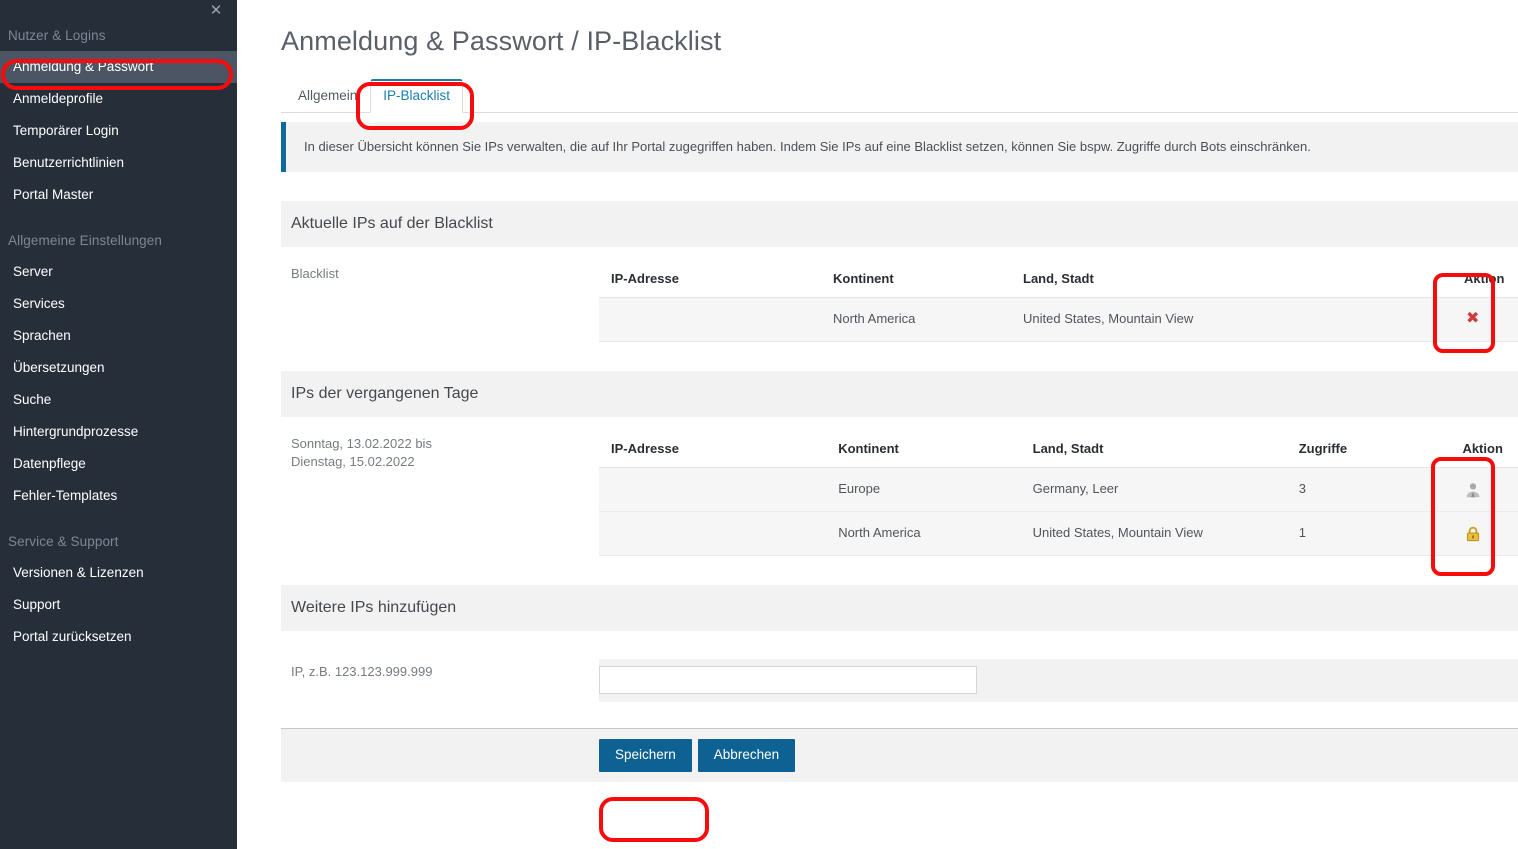  Describe the element at coordinates (899, 755) in the screenshot. I see `footer-action-bar: Speichern Abbrechen` at that location.